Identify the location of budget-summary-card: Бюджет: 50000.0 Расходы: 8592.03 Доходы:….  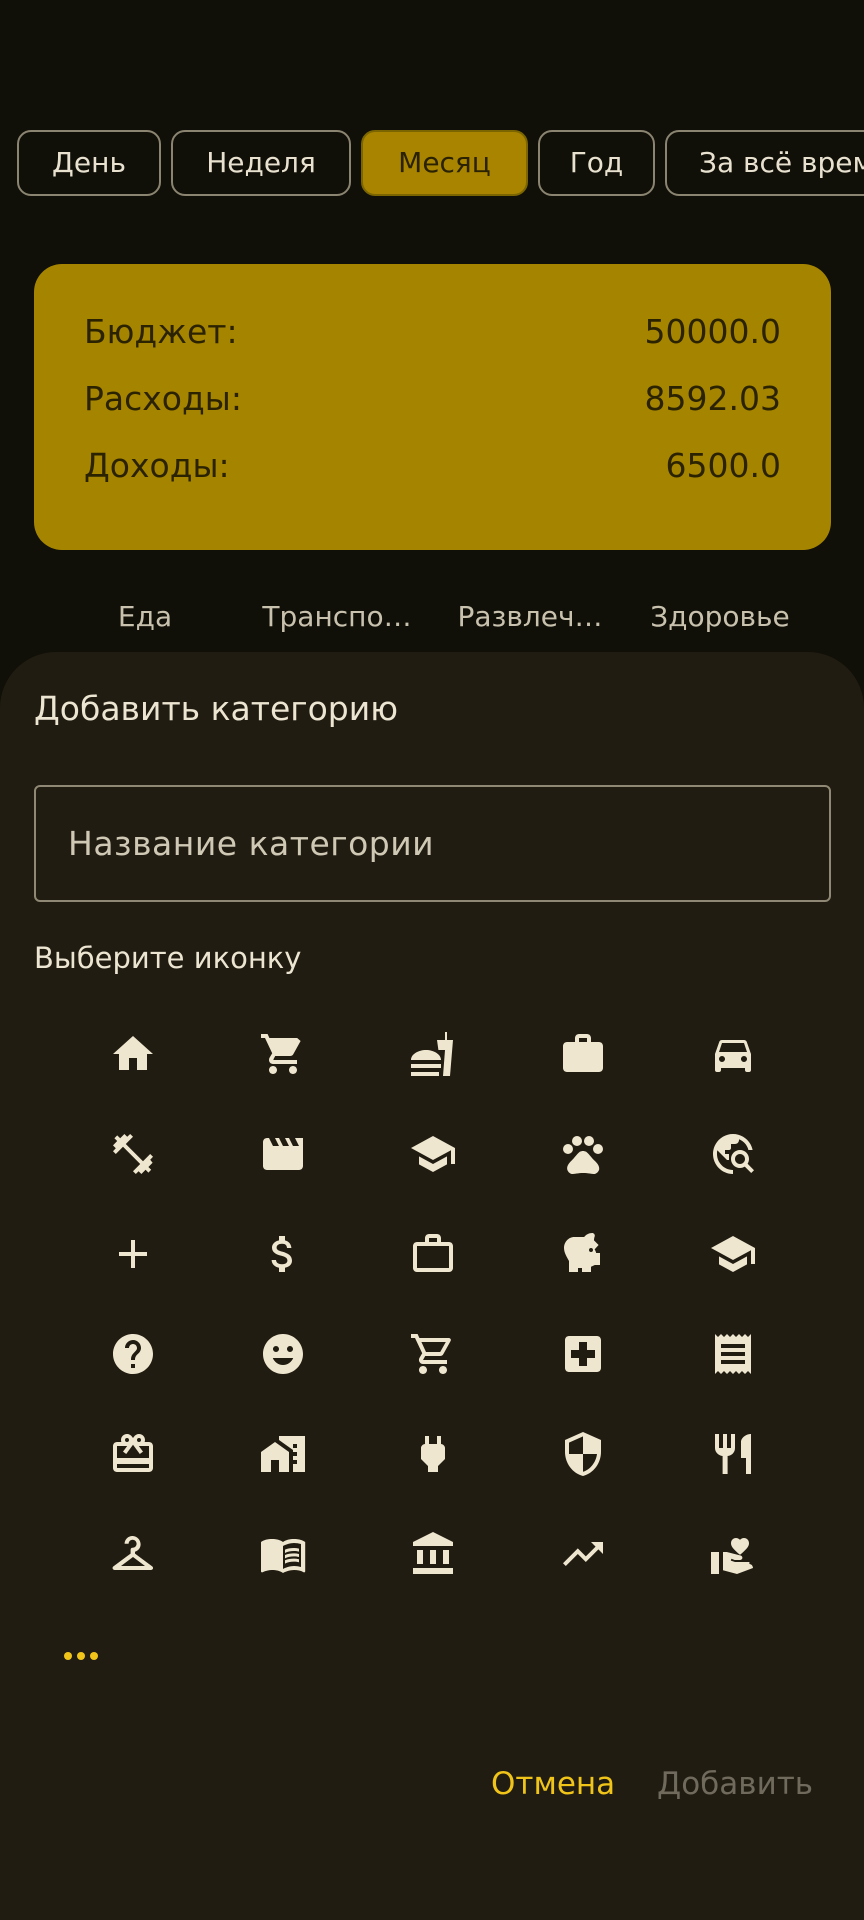
(432, 407).